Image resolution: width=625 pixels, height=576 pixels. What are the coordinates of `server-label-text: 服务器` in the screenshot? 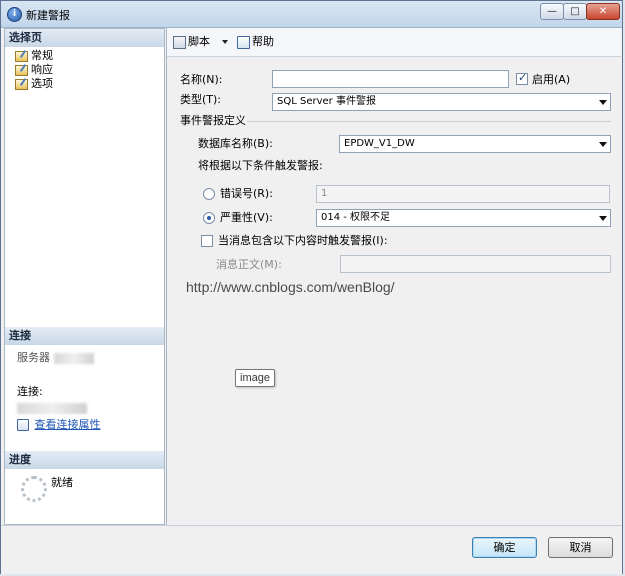 It's located at (33, 357).